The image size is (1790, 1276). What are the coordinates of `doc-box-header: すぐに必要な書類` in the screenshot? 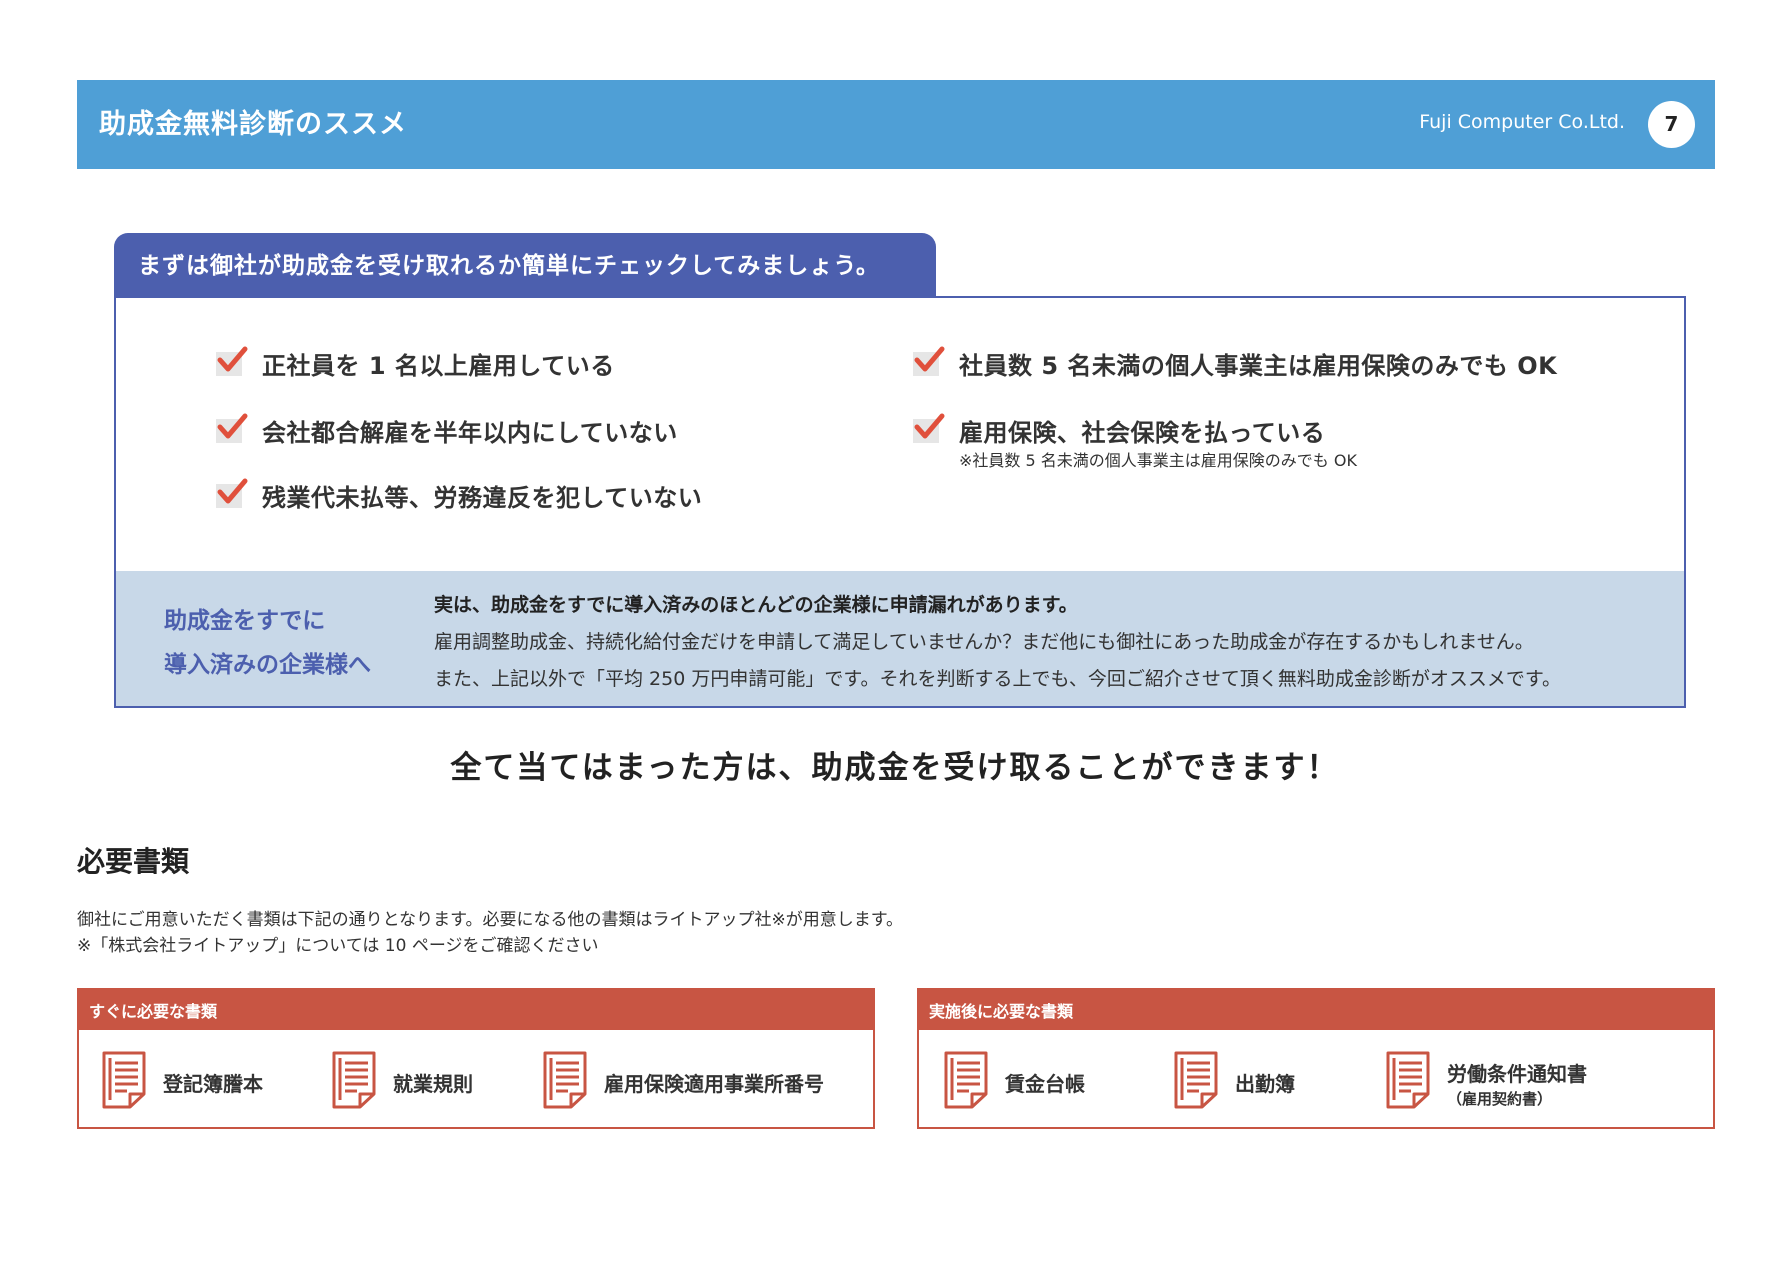 It's located at (476, 1010).